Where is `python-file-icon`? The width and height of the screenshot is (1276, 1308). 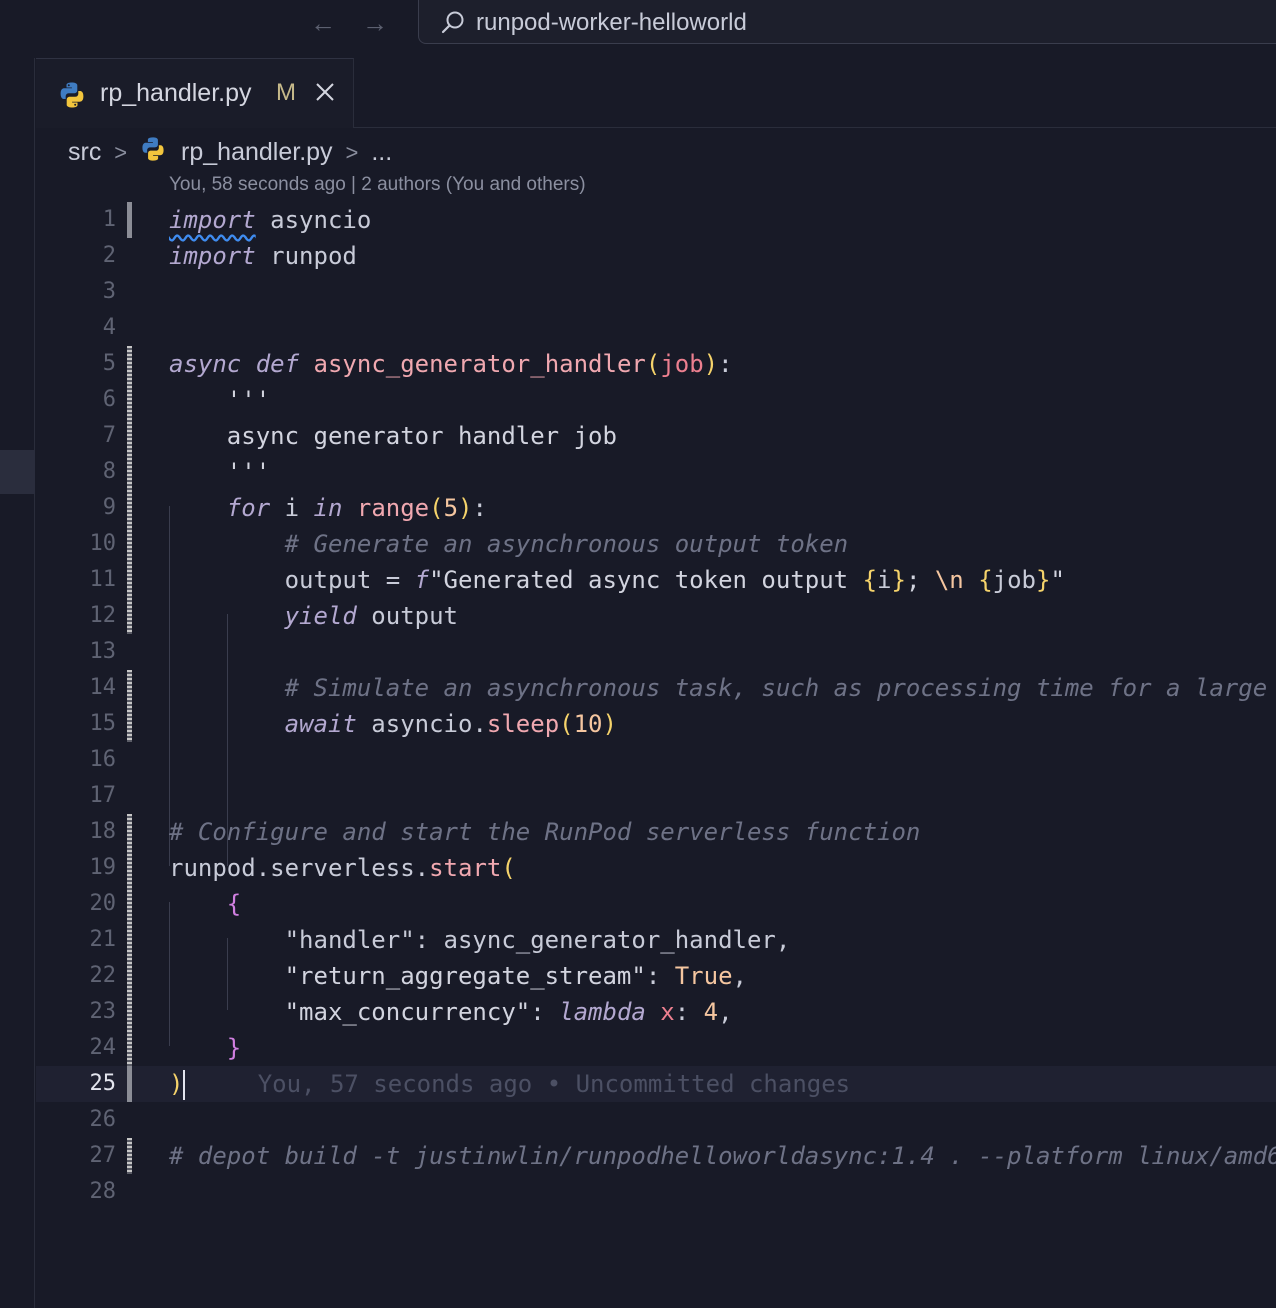 python-file-icon is located at coordinates (72, 95).